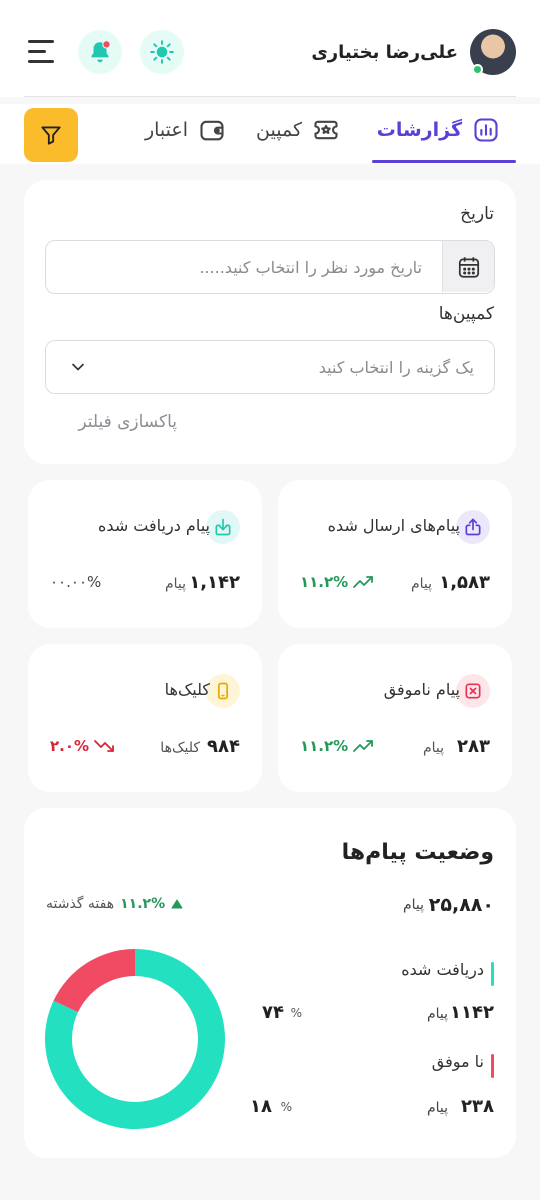 Image resolution: width=540 pixels, height=1200 pixels. Describe the element at coordinates (261, 1106) in the screenshot. I see `legend-percent: ۱۸` at that location.